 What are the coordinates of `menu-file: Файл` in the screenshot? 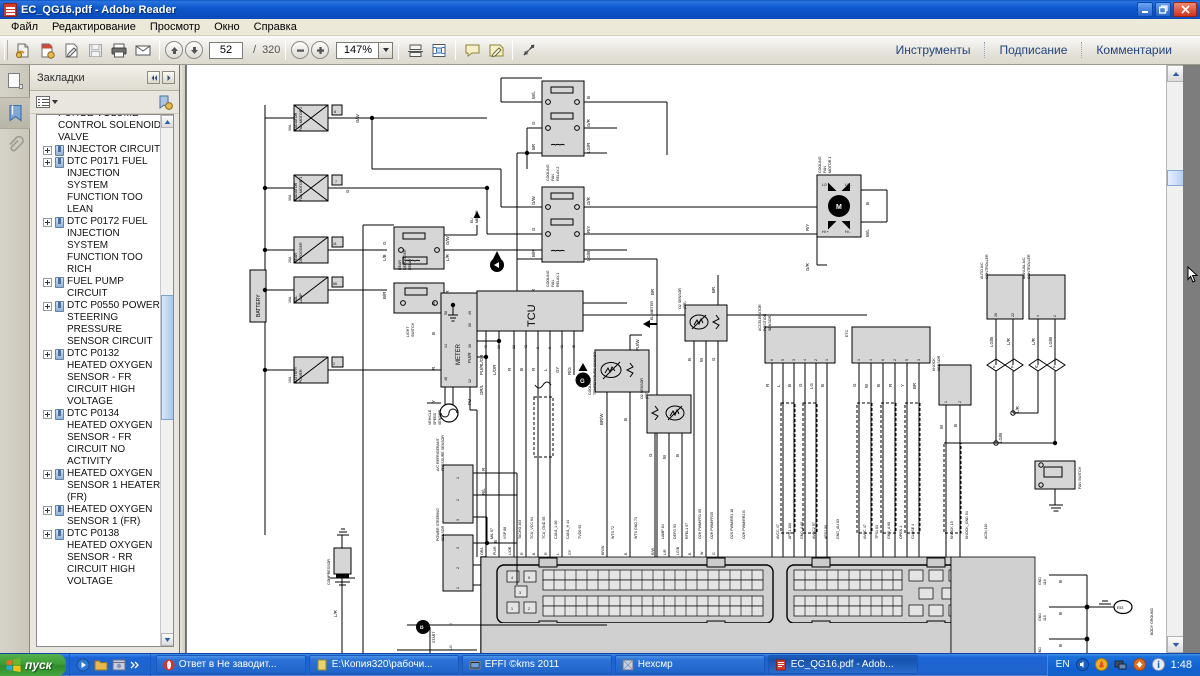 It's located at (24, 27).